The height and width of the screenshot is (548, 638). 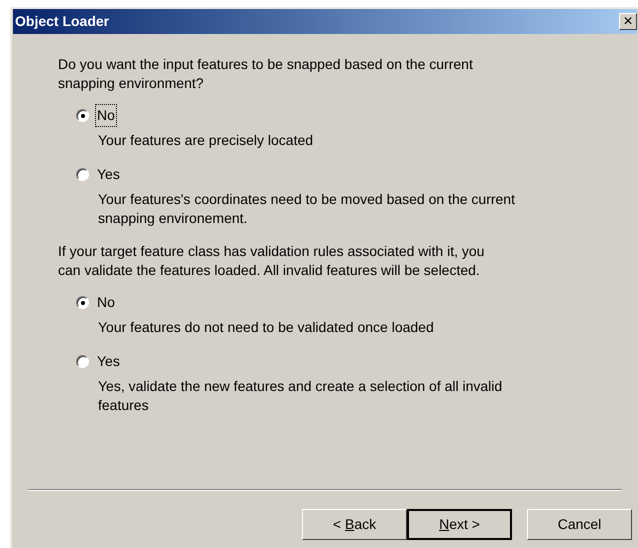 What do you see at coordinates (579, 524) in the screenshot?
I see `wizard-button: Cancel` at bounding box center [579, 524].